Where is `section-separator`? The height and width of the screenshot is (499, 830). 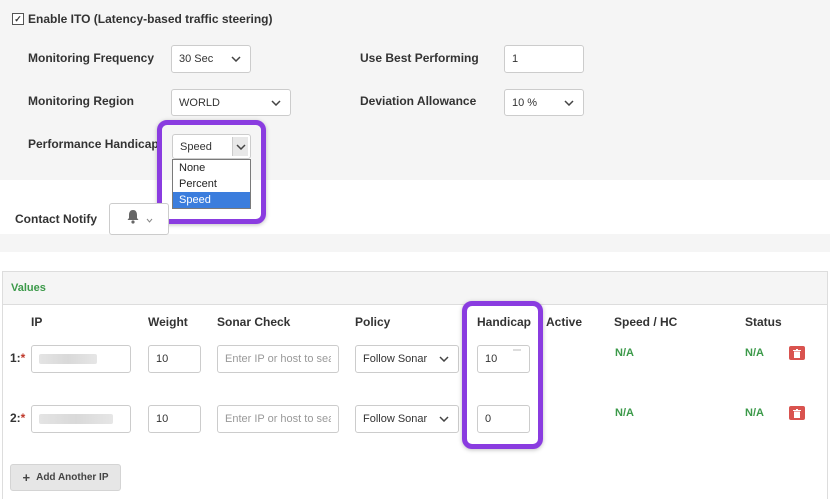 section-separator is located at coordinates (415, 243).